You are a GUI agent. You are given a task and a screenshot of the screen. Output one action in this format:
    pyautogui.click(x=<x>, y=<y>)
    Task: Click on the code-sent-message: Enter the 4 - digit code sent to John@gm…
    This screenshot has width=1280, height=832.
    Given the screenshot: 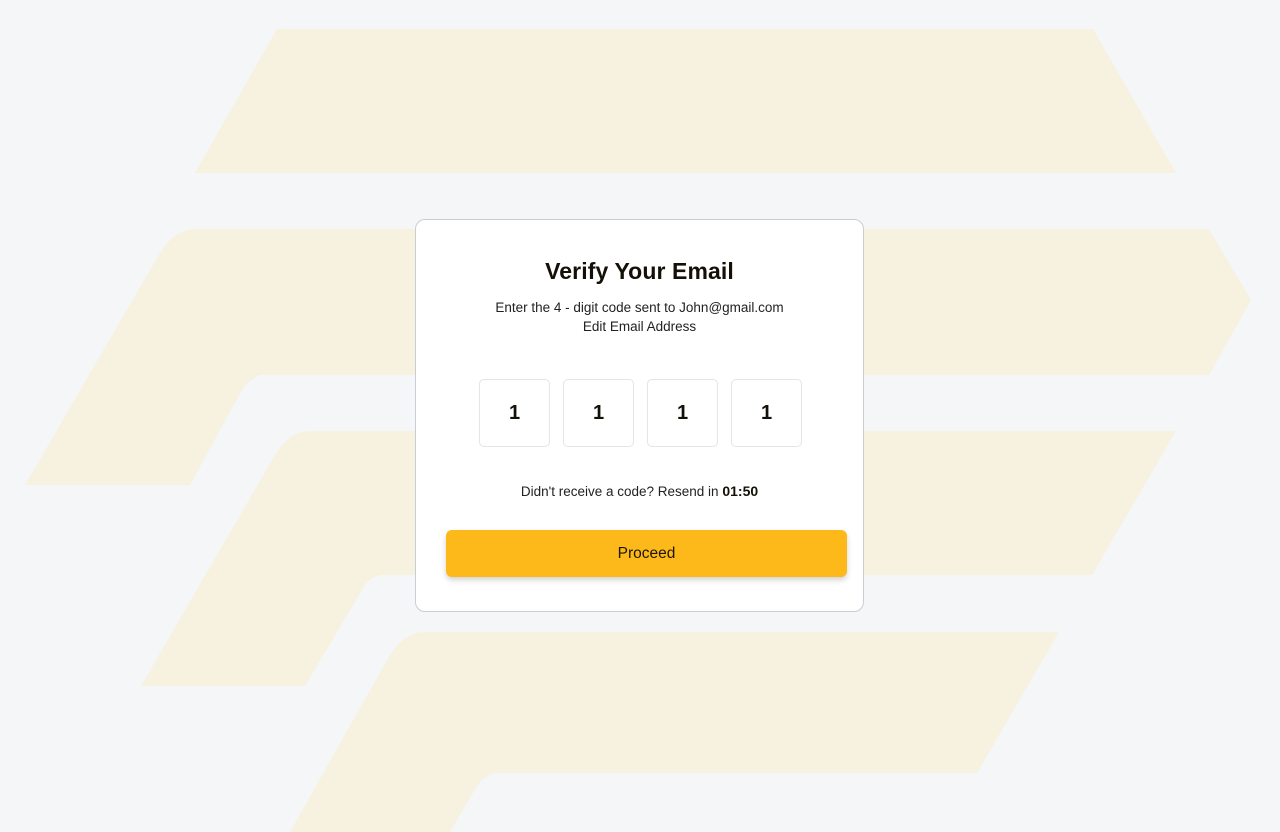 What is the action you would take?
    pyautogui.click(x=639, y=307)
    